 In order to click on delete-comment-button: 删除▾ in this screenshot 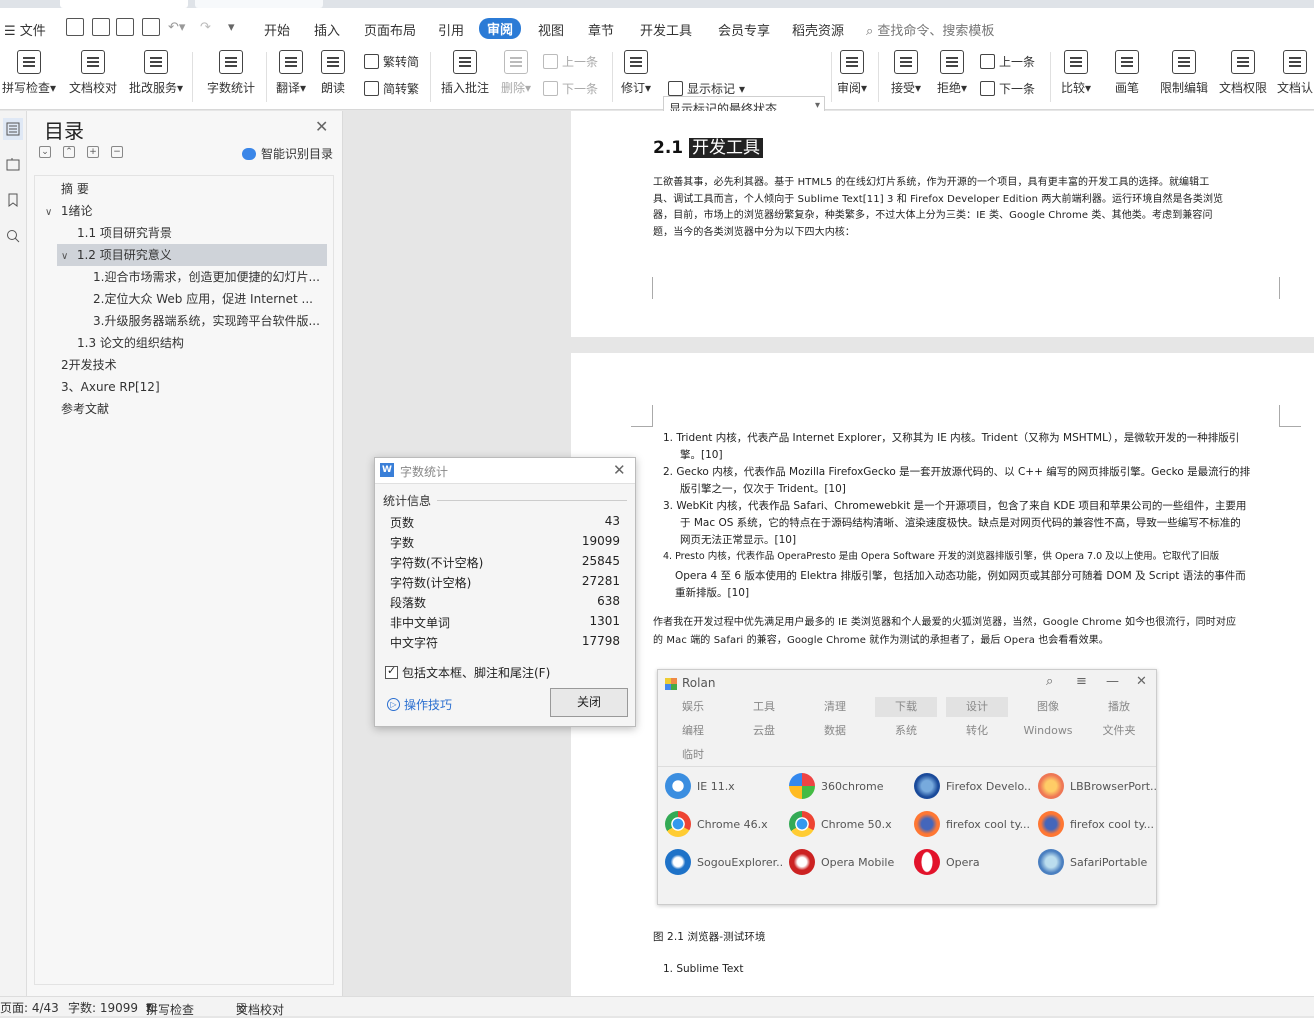, I will do `click(516, 71)`.